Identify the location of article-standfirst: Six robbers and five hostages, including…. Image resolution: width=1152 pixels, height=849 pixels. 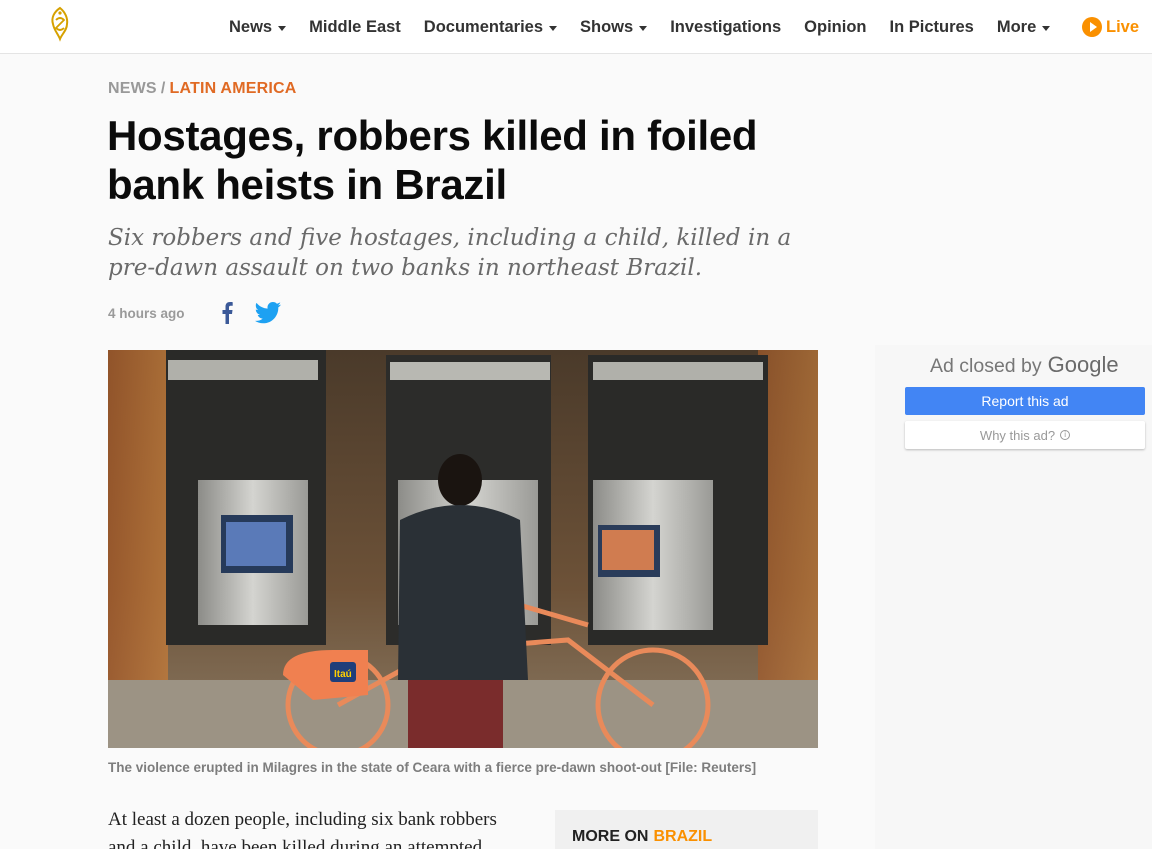
(450, 253).